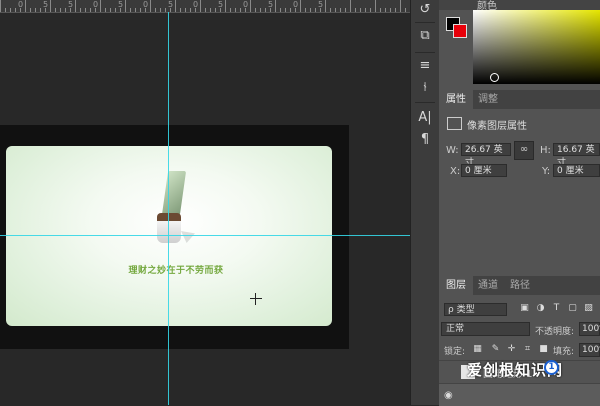 The width and height of the screenshot is (600, 406). I want to click on tab-layers: 图层, so click(456, 285).